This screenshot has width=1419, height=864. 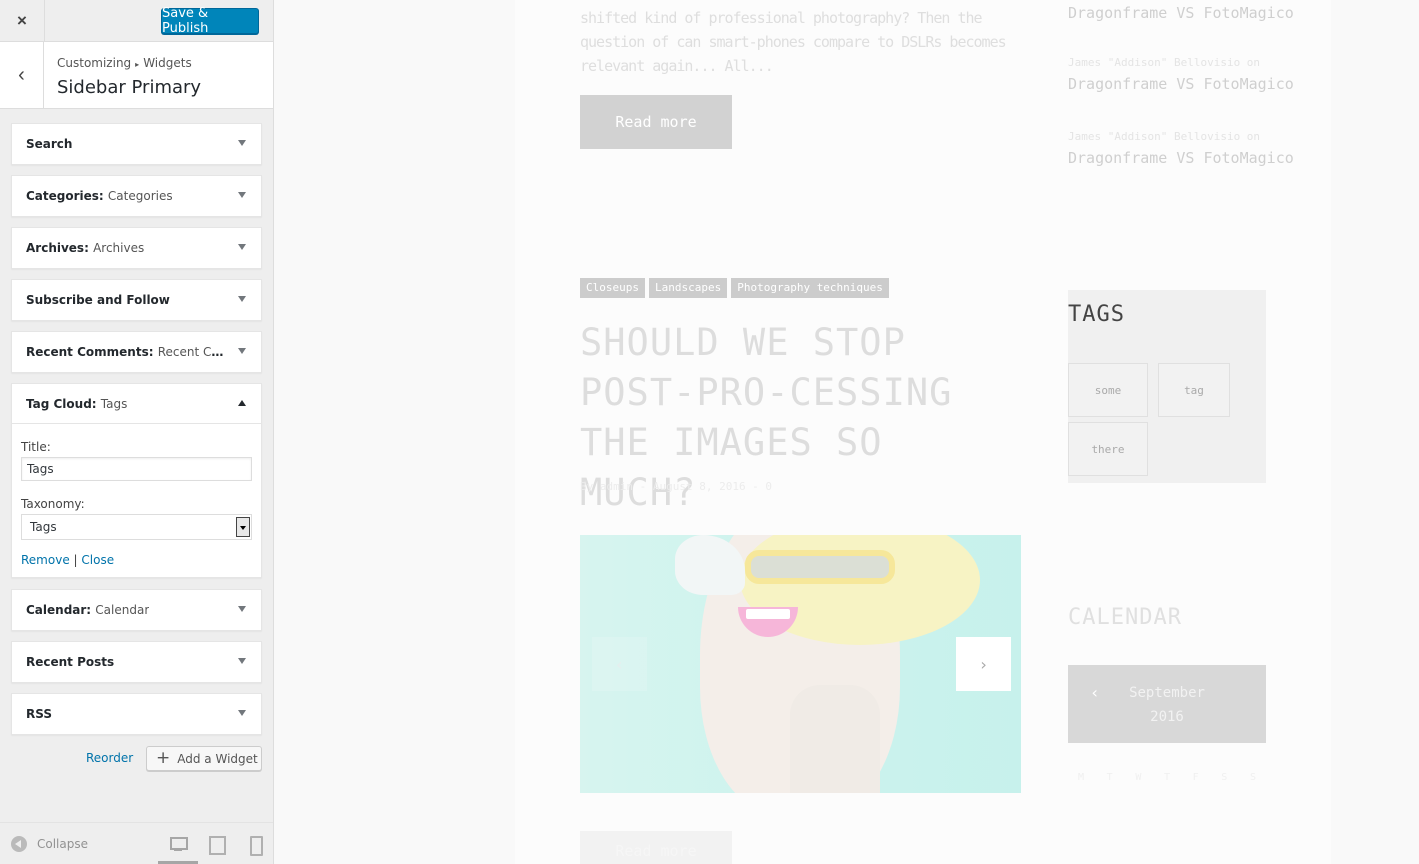 What do you see at coordinates (243, 527) in the screenshot?
I see `dropdown-arrow-icon` at bounding box center [243, 527].